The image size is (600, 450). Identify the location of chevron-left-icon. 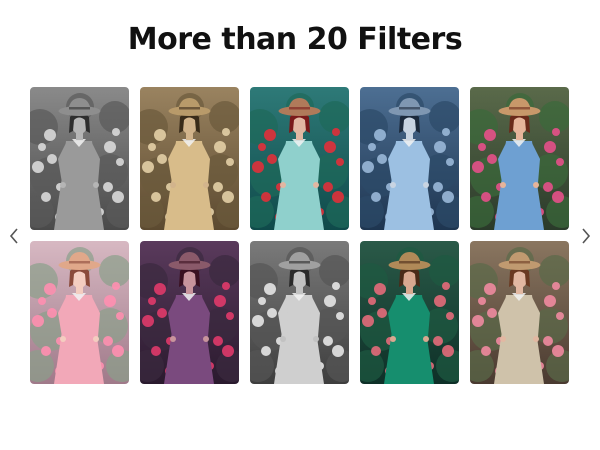
(13, 236).